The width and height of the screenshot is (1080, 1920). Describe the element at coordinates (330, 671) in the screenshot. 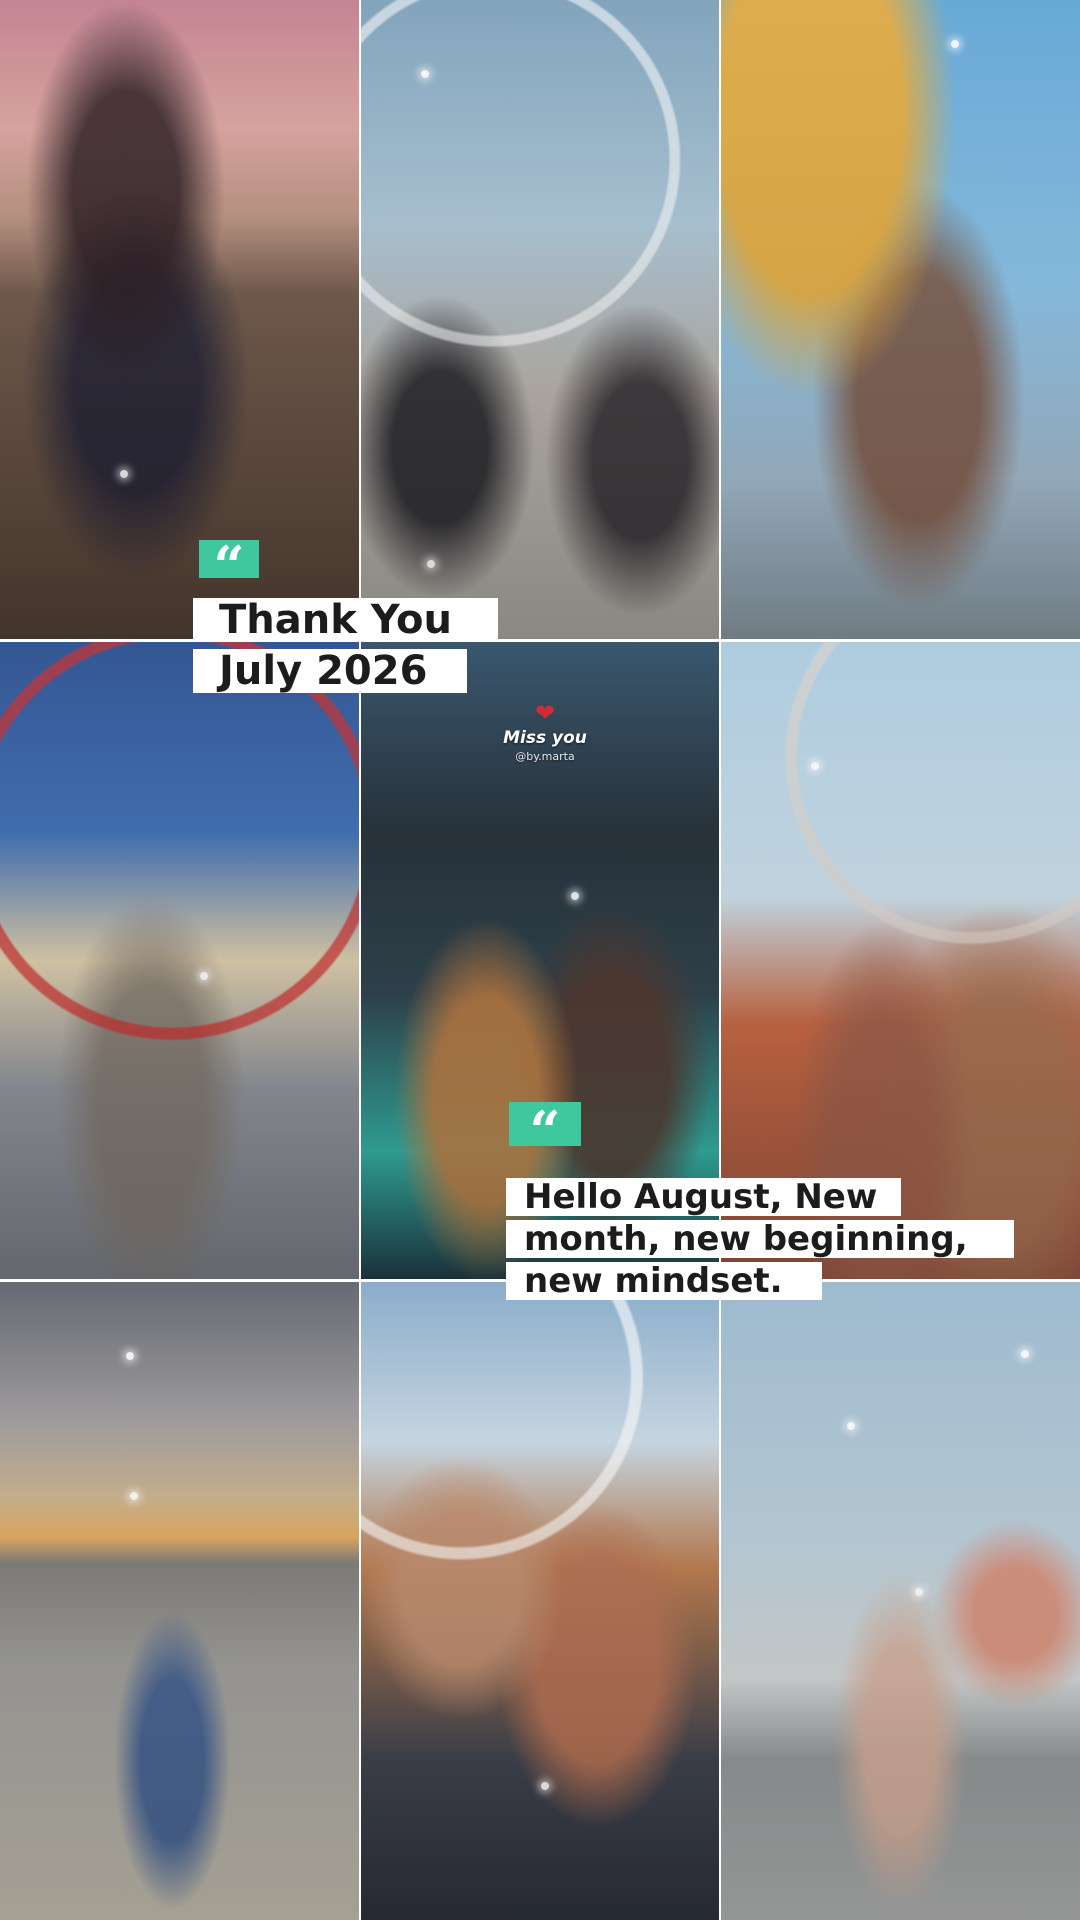

I see `quote-line: July 2026` at that location.